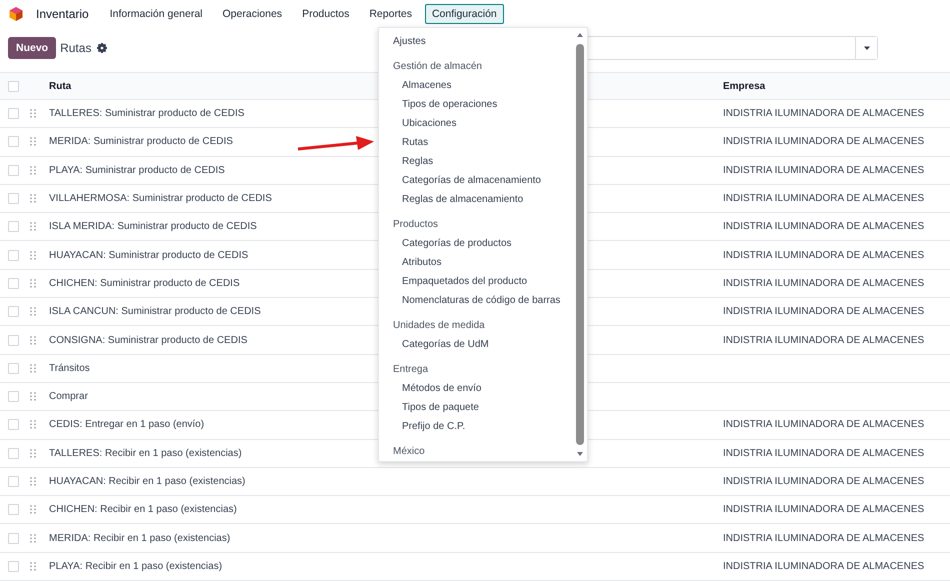  Describe the element at coordinates (68, 396) in the screenshot. I see `table-cell: Comprar` at that location.